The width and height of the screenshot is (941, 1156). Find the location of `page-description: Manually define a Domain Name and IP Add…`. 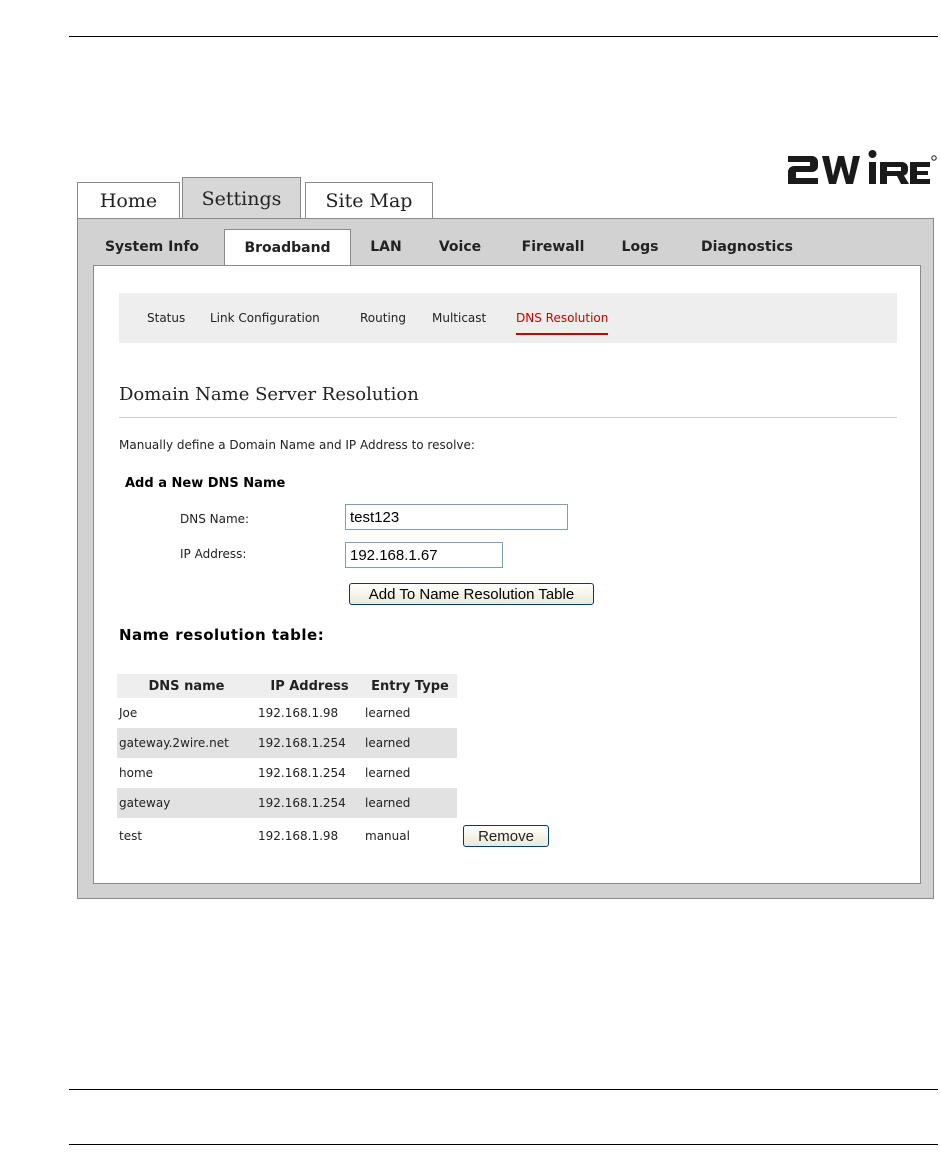

page-description: Manually define a Domain Name and IP Add… is located at coordinates (297, 445).